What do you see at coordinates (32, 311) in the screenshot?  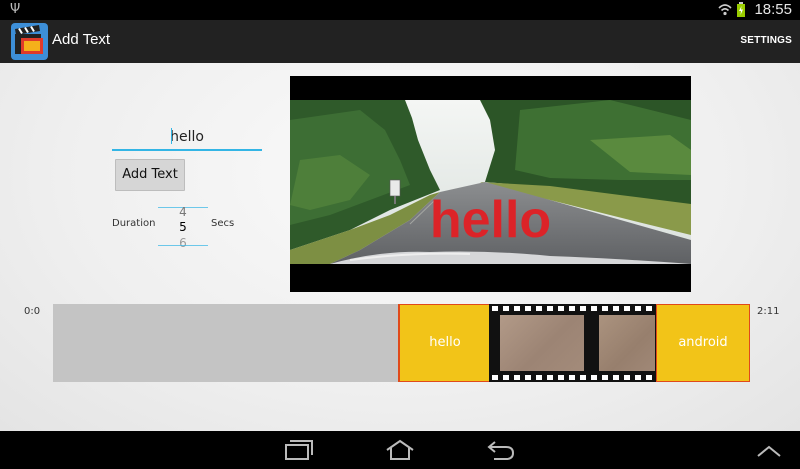 I see `timeline-start-time: 0:0` at bounding box center [32, 311].